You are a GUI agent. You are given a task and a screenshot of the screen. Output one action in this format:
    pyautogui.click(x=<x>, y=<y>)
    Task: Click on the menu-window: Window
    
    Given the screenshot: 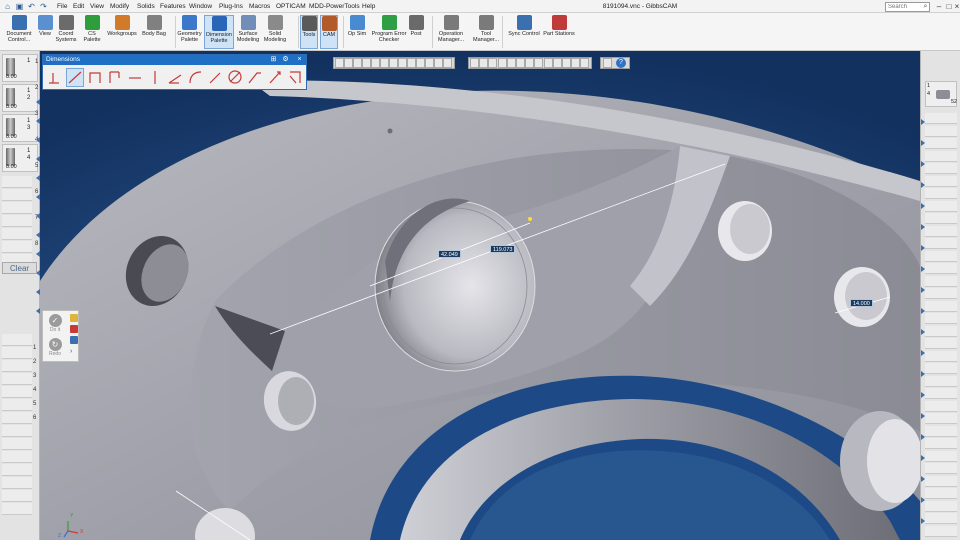 What is the action you would take?
    pyautogui.click(x=200, y=7)
    